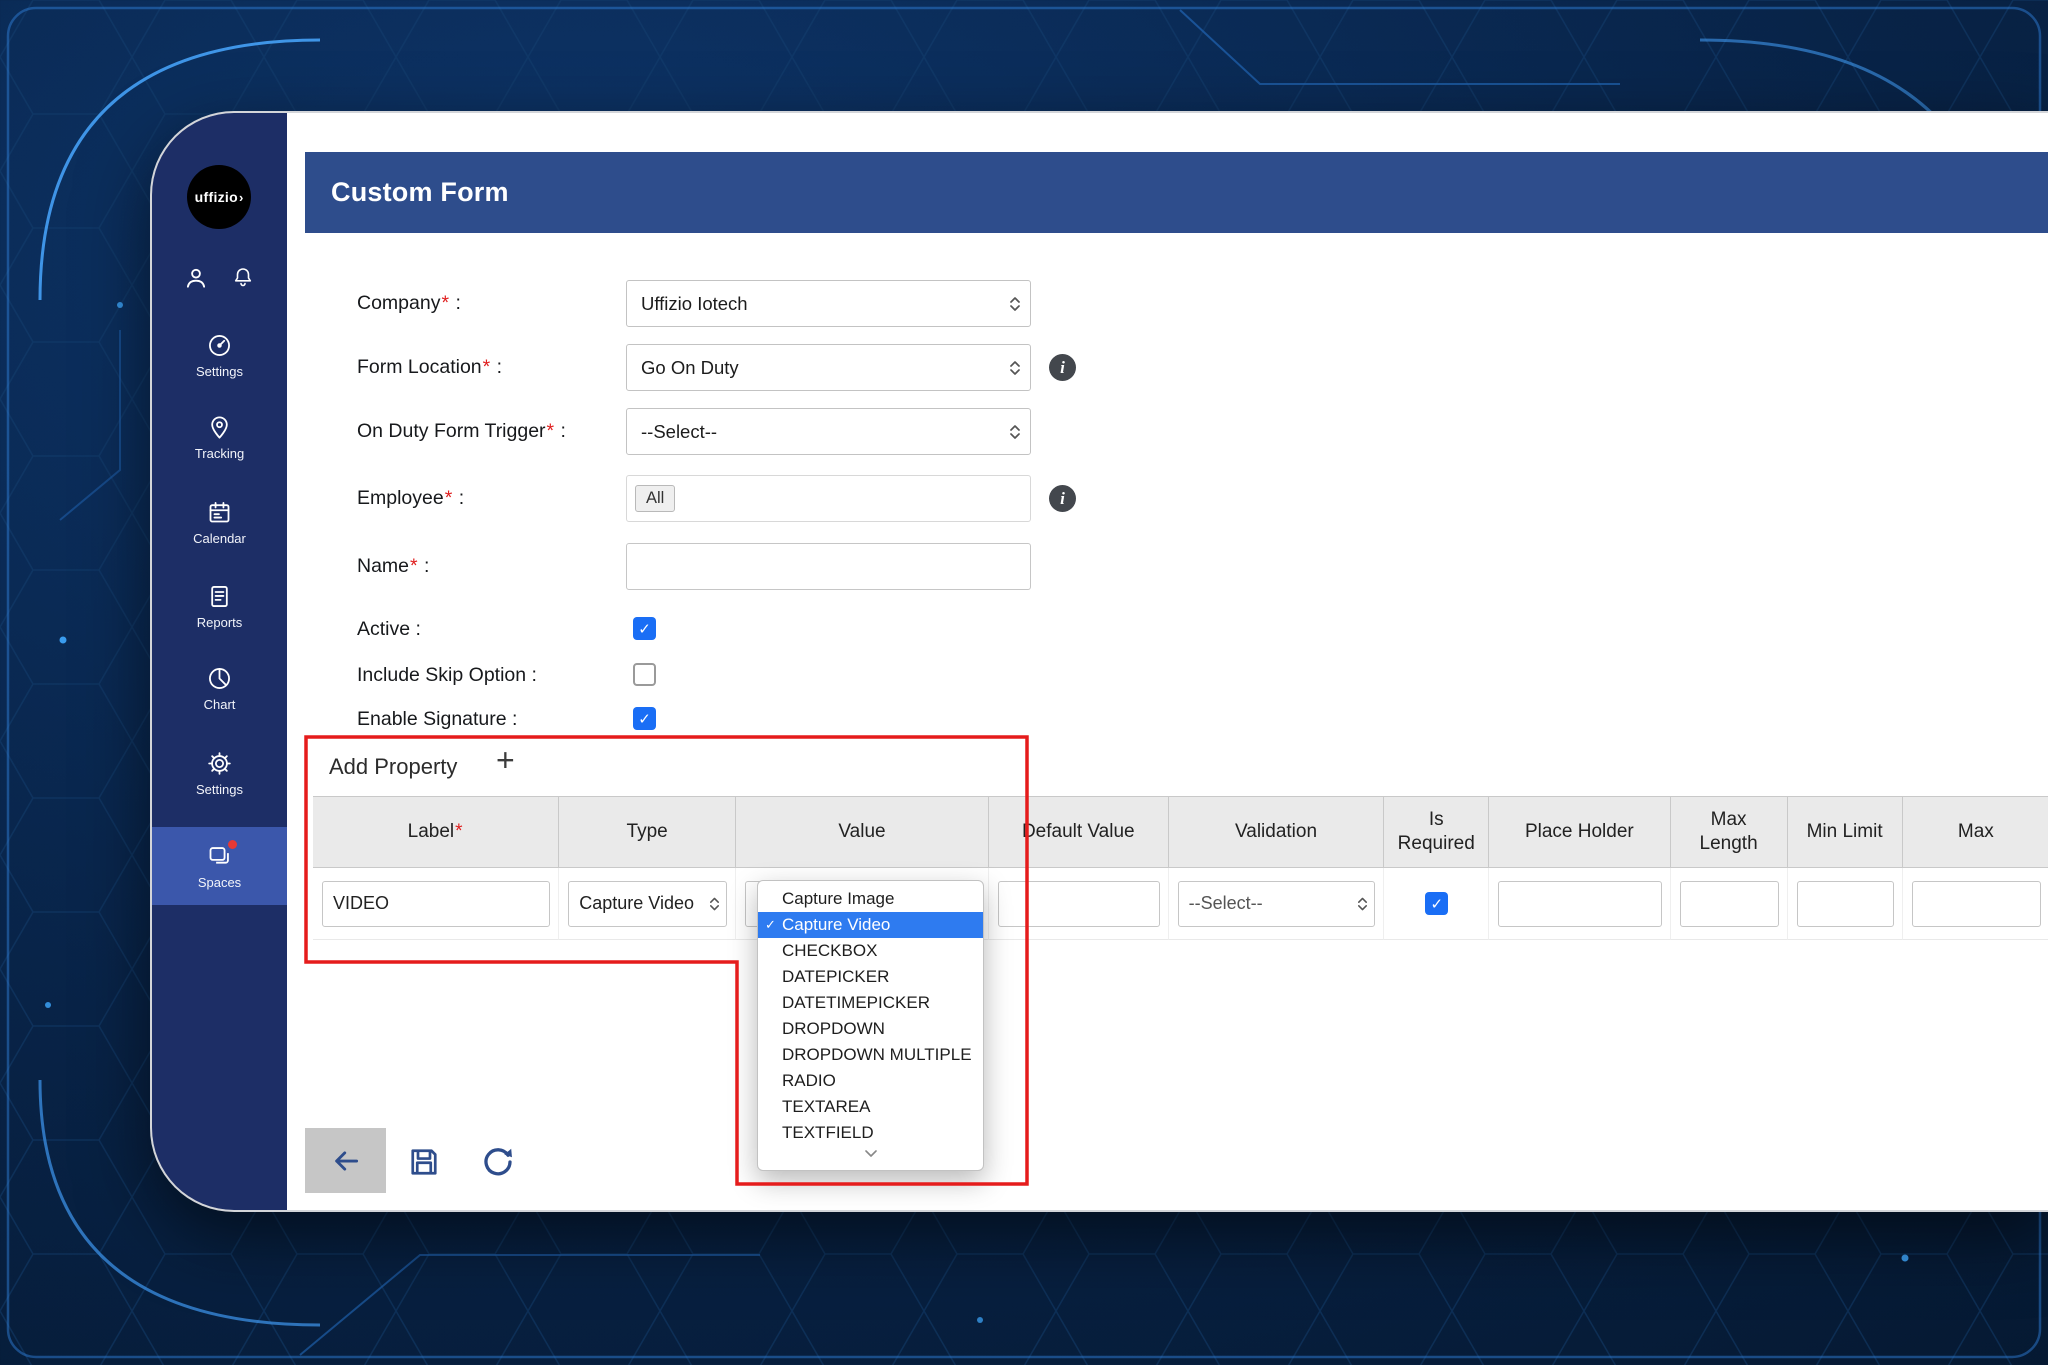 This screenshot has width=2048, height=1365. What do you see at coordinates (442, 674) in the screenshot?
I see `skip-option-label: Include Skip Option` at bounding box center [442, 674].